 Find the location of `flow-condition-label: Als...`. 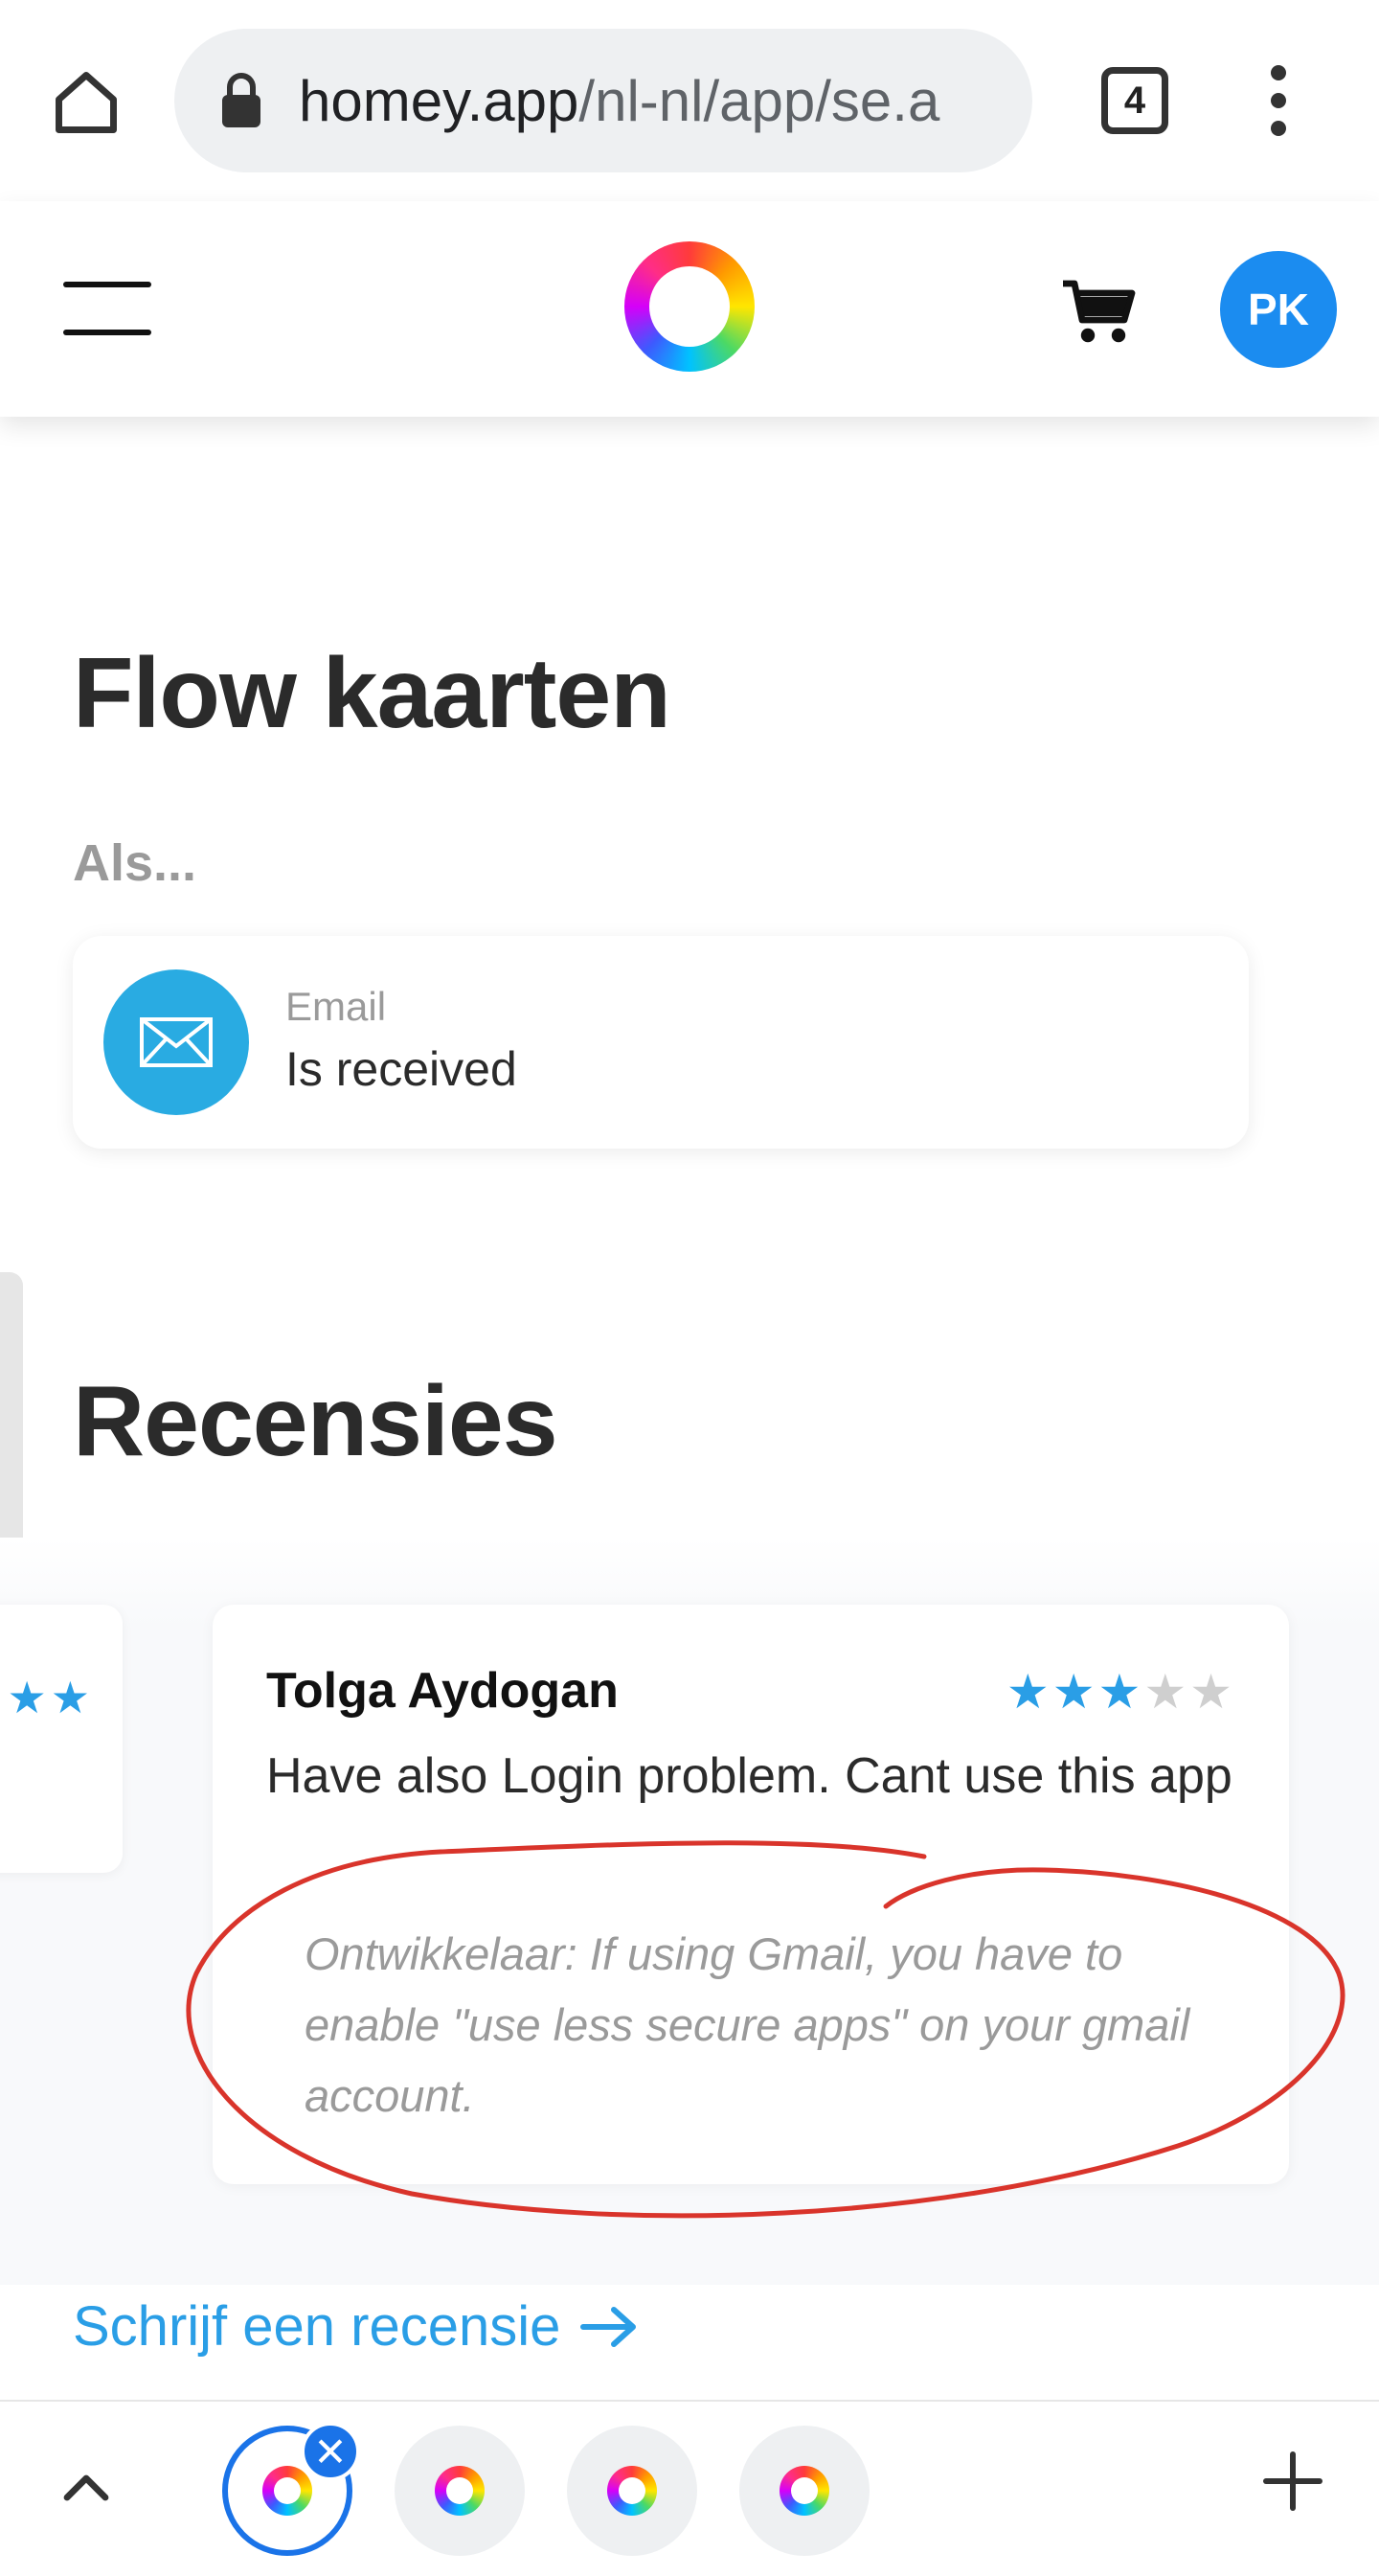

flow-condition-label: Als... is located at coordinates (135, 863).